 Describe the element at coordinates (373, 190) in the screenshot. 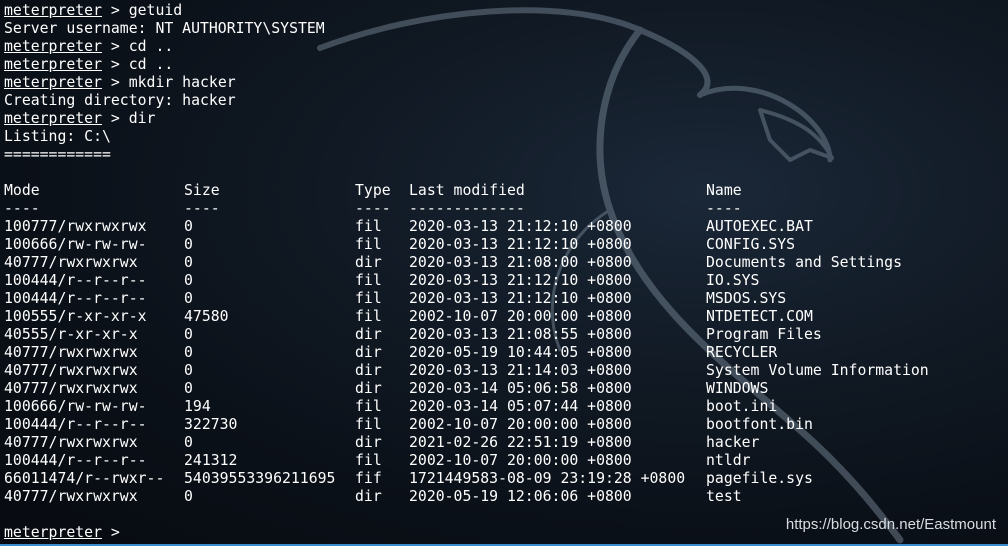

I see `column-header-type: Type` at that location.